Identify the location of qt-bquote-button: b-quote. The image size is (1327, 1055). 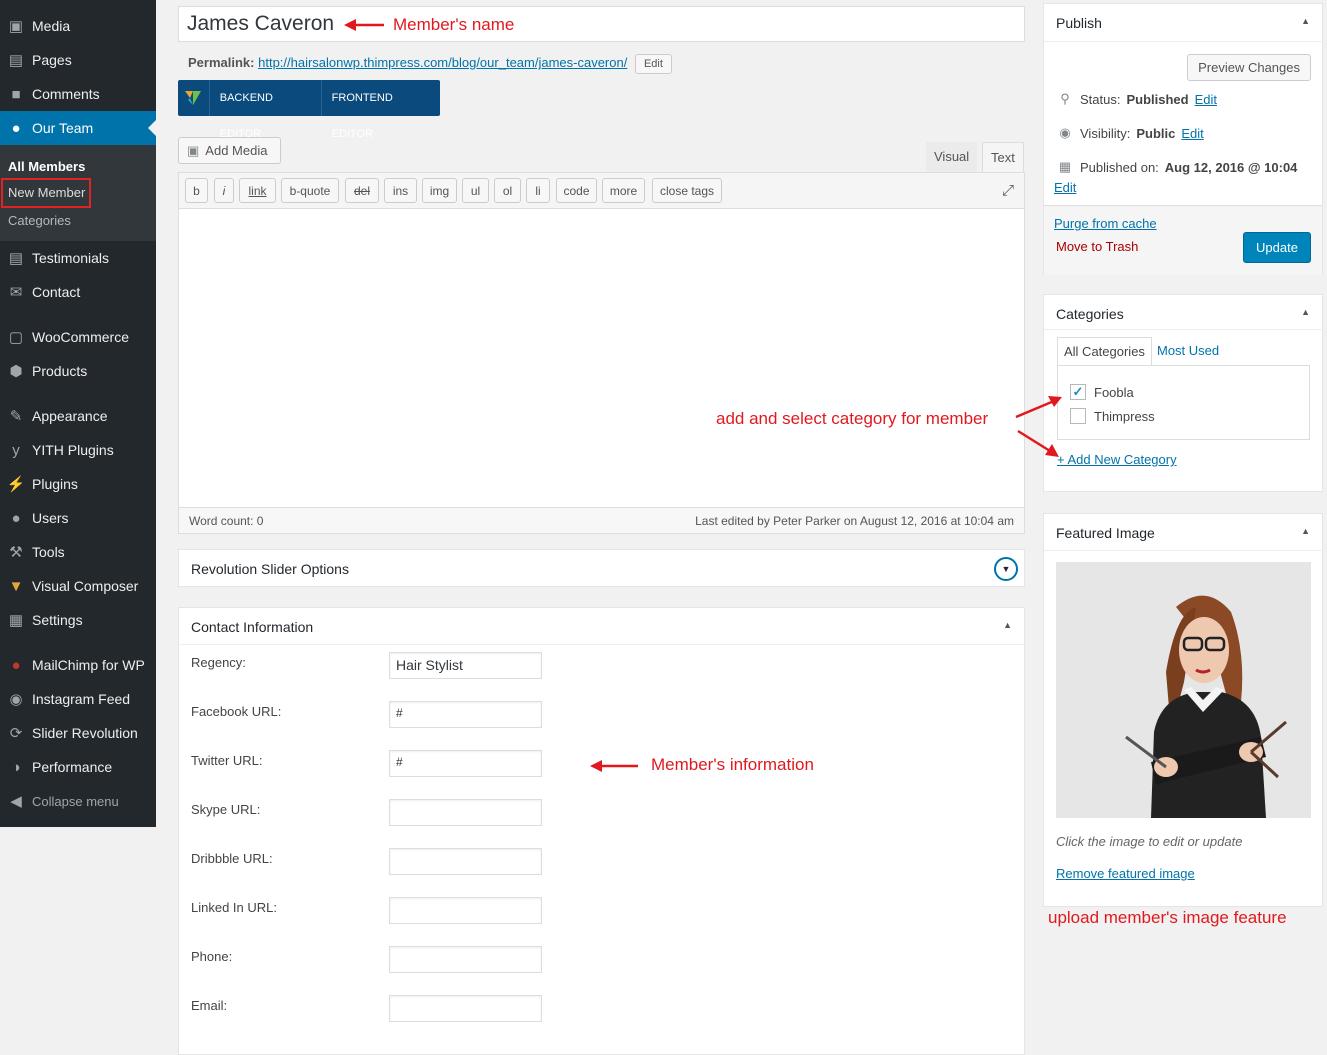
(310, 190).